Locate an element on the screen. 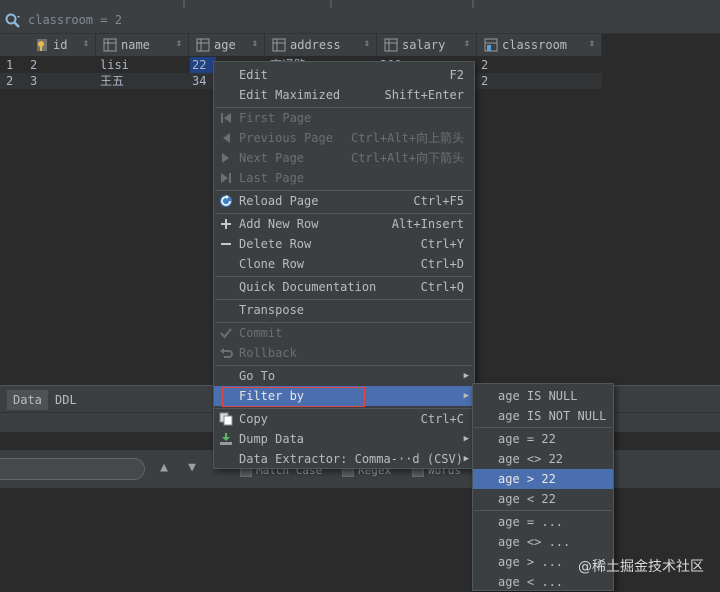  menu-item-first-page: First Page is located at coordinates (344, 118).